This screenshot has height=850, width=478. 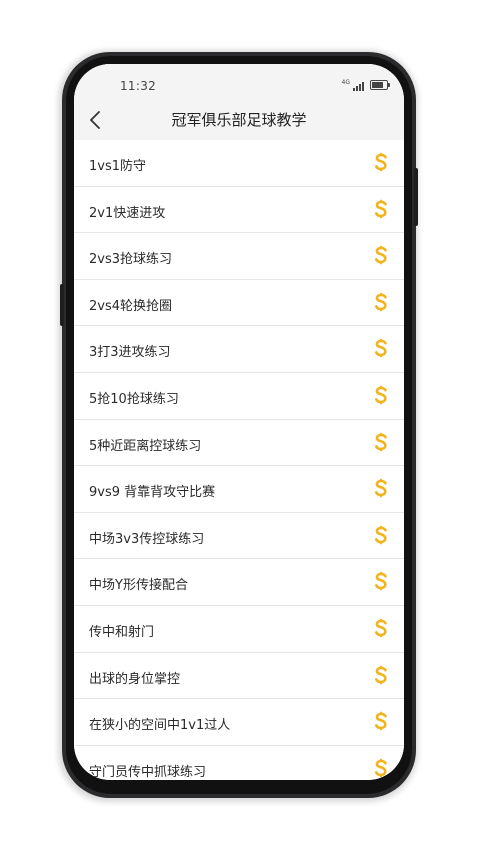 What do you see at coordinates (380, 85) in the screenshot?
I see `battery-icon` at bounding box center [380, 85].